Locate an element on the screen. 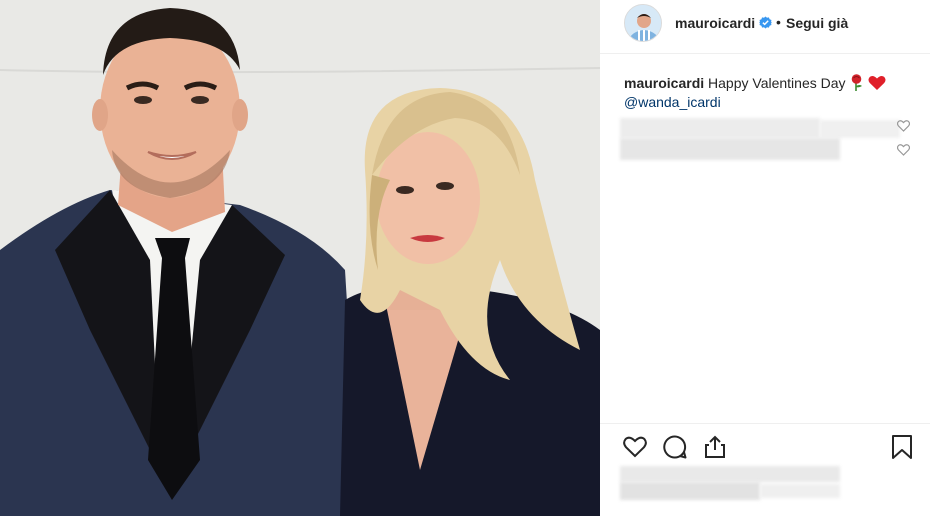 This screenshot has width=930, height=516. red-heart-emoji is located at coordinates (877, 82).